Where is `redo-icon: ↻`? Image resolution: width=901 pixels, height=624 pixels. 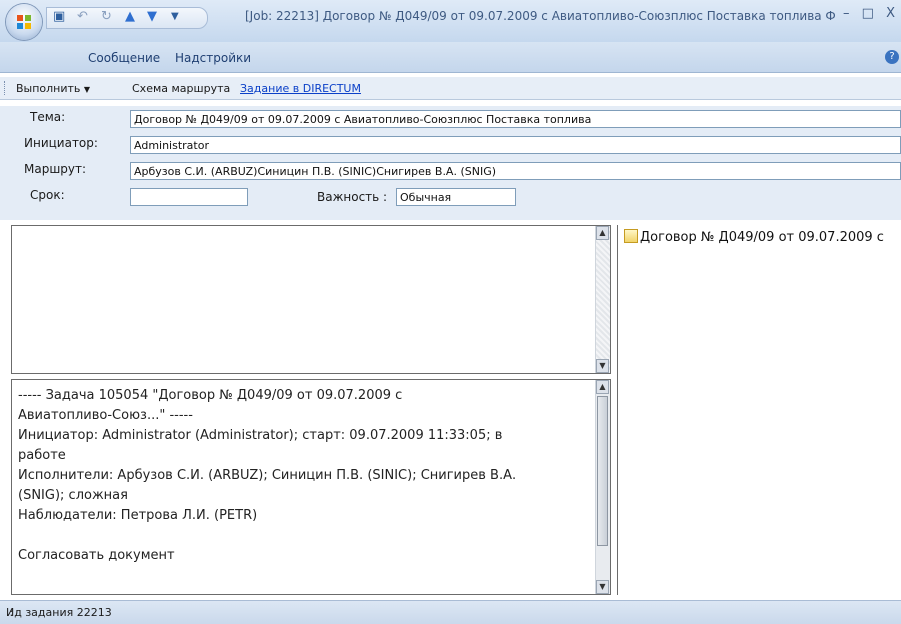
redo-icon: ↻ is located at coordinates (106, 17).